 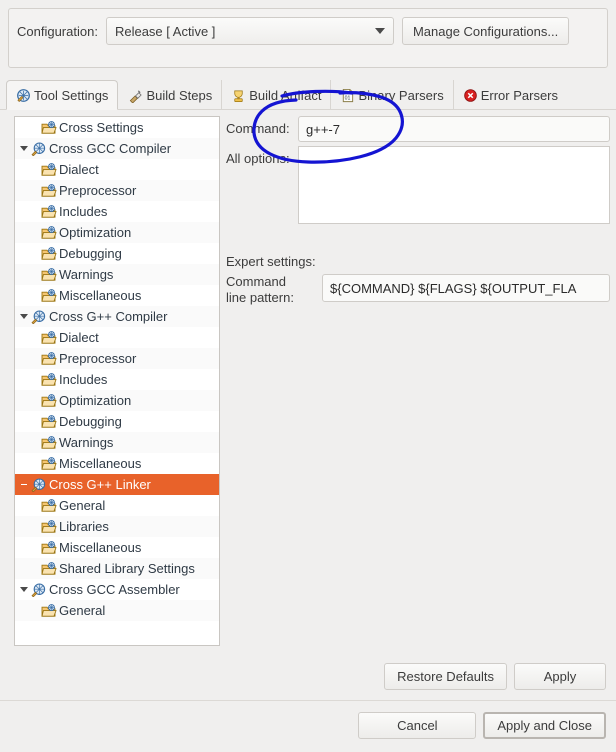 What do you see at coordinates (445, 676) in the screenshot?
I see `restore-defaults-button: Restore Defaults` at bounding box center [445, 676].